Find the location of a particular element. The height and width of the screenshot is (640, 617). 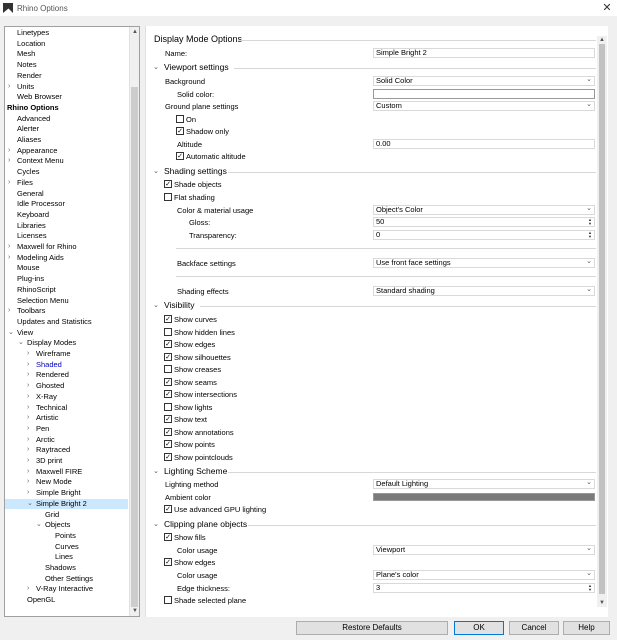

edge-color-usage-select: Plane's color ⌄ is located at coordinates (484, 575).